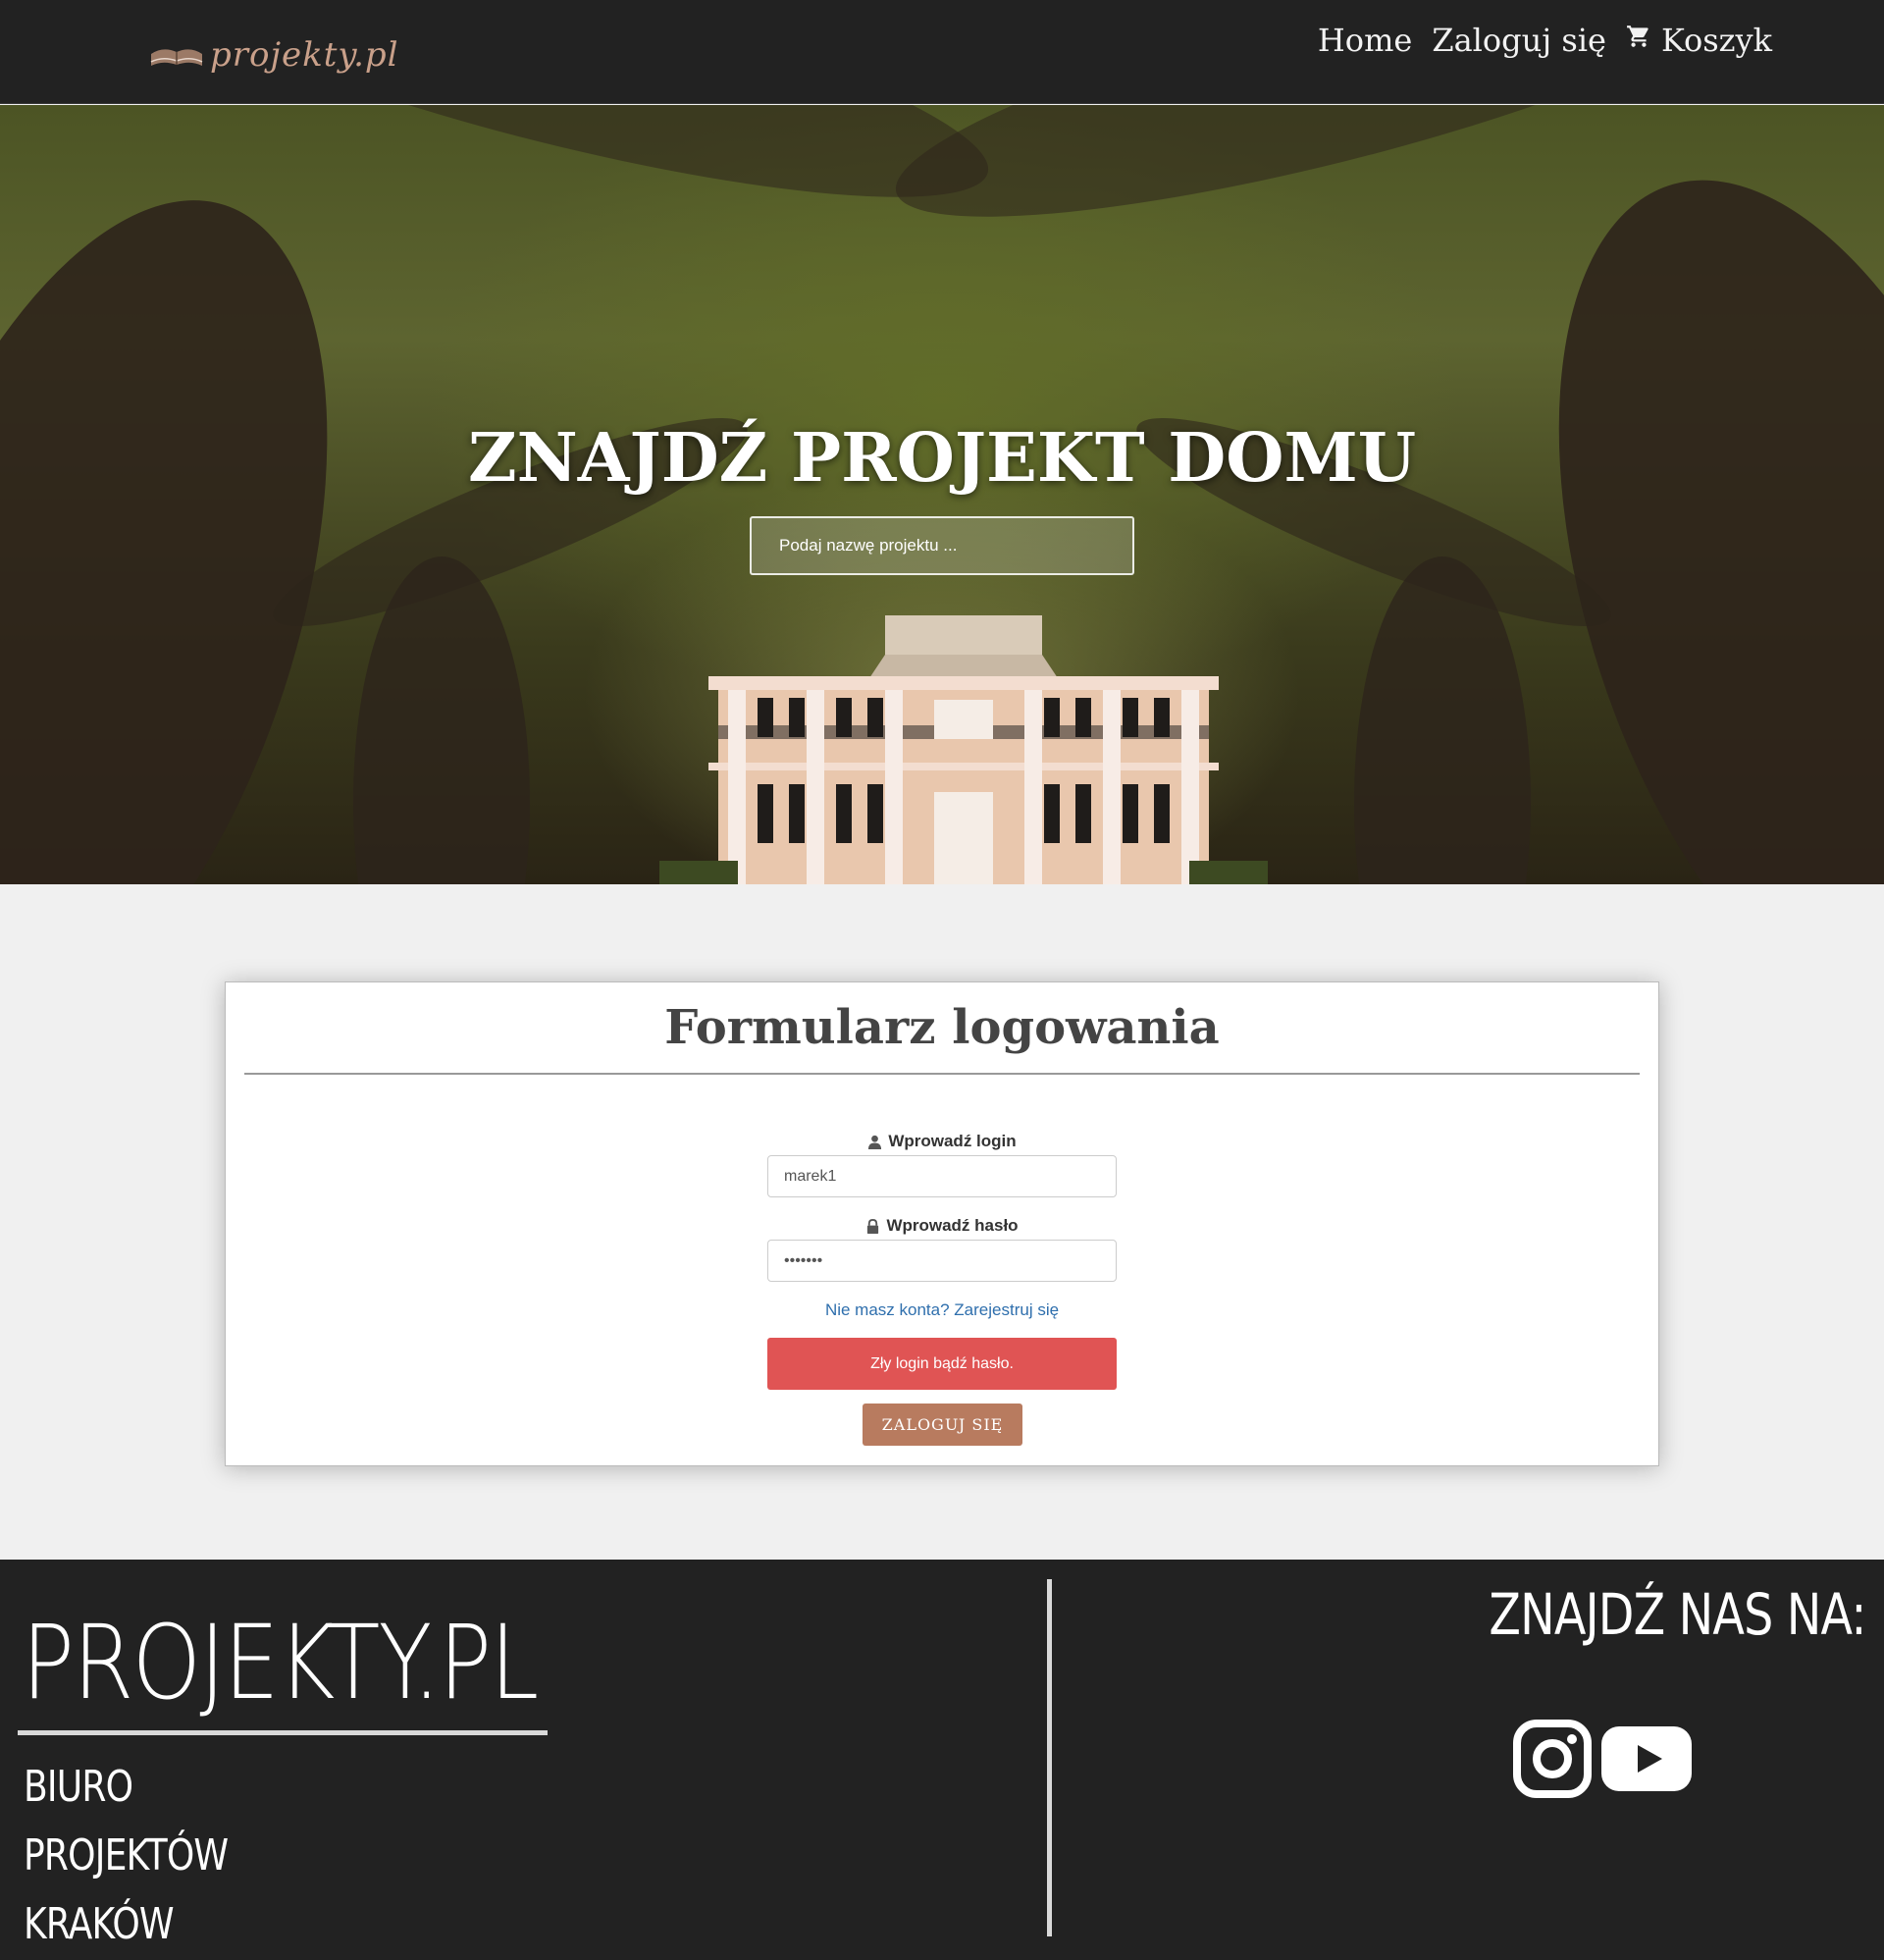 Image resolution: width=1884 pixels, height=1960 pixels. I want to click on find-us-heading: ZNAJDŹ NAS NA:, so click(1678, 1614).